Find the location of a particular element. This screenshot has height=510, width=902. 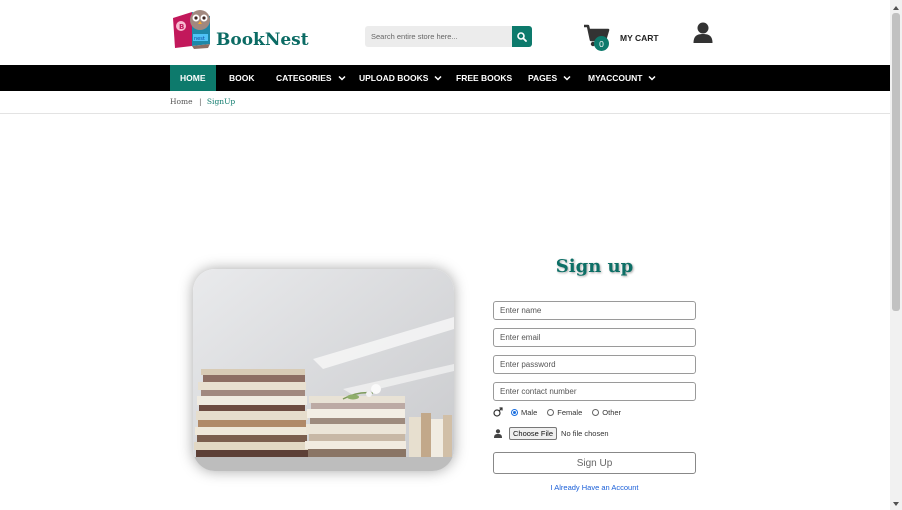

breadcrumb: Home | SignUp is located at coordinates (202, 101).